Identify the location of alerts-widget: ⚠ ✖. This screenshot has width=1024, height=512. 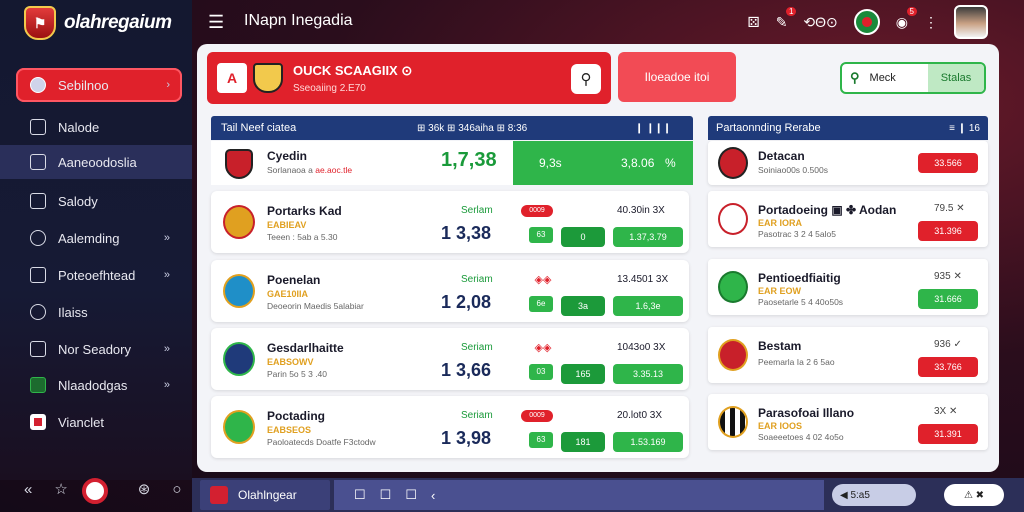
(974, 495).